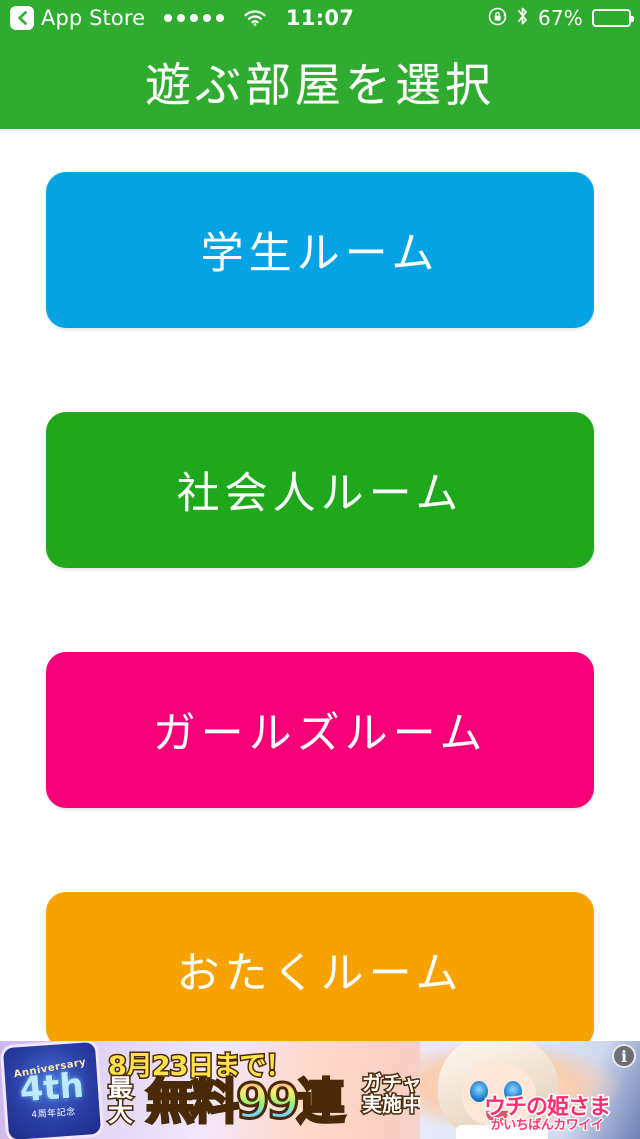 The height and width of the screenshot is (1139, 640). I want to click on battery-icon, so click(613, 18).